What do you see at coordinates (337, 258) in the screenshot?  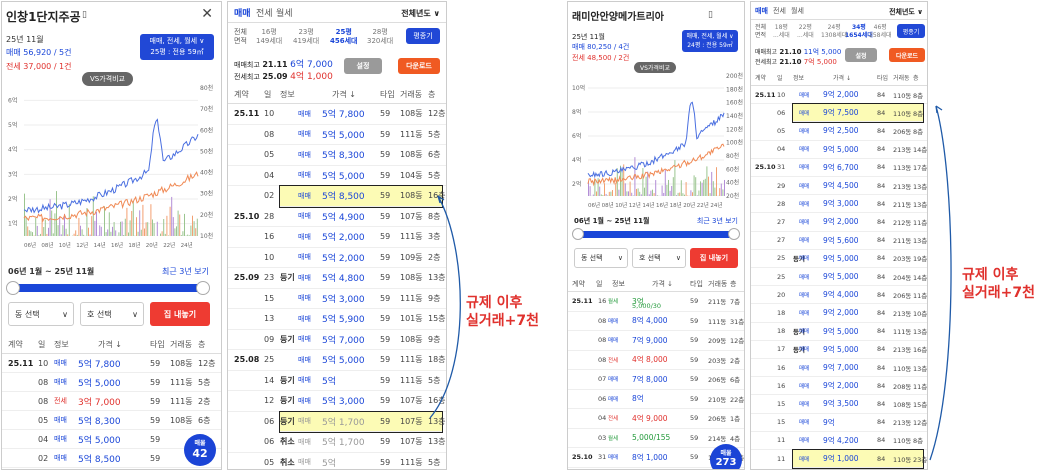 I see `table-row: 10 매매 5억 2,000 59 109동 2층` at bounding box center [337, 258].